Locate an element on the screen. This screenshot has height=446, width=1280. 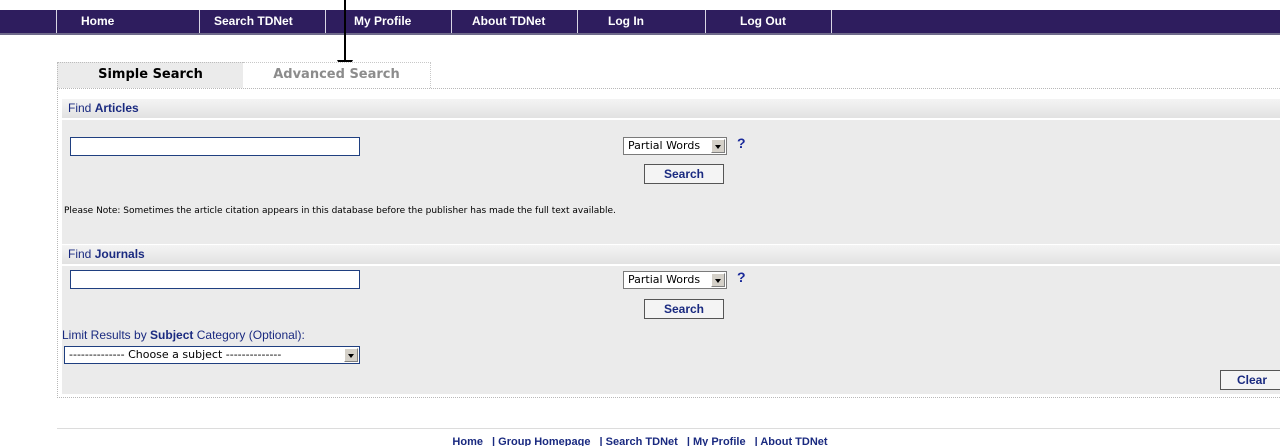
tab-simple-search: Simple Search is located at coordinates (150, 75).